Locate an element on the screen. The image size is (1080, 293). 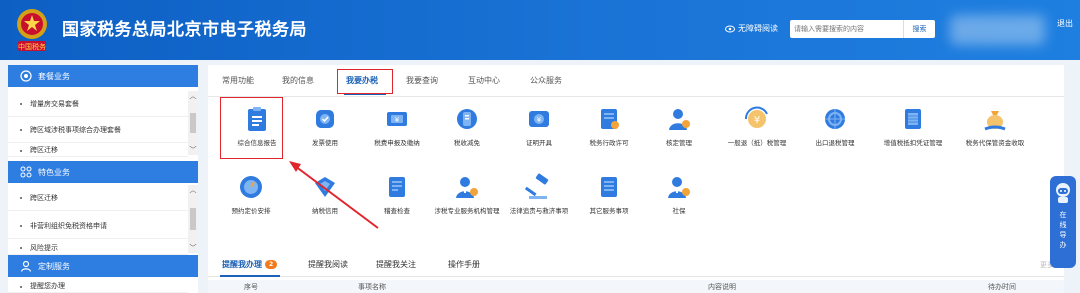
function-social-security: 社保 is located at coordinates (679, 203).